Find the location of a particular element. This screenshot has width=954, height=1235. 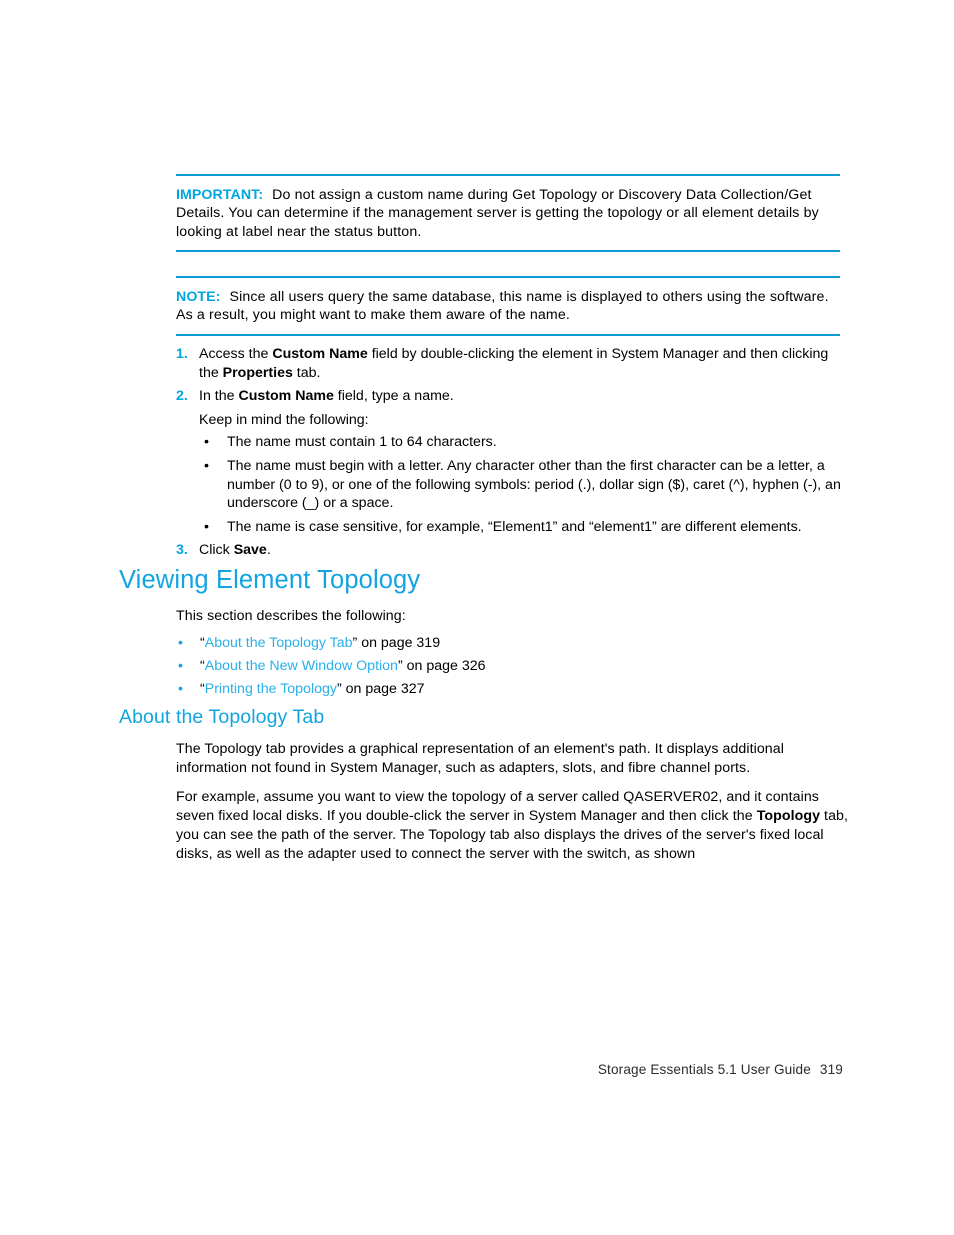

note-label: NOTE: is located at coordinates (198, 297).